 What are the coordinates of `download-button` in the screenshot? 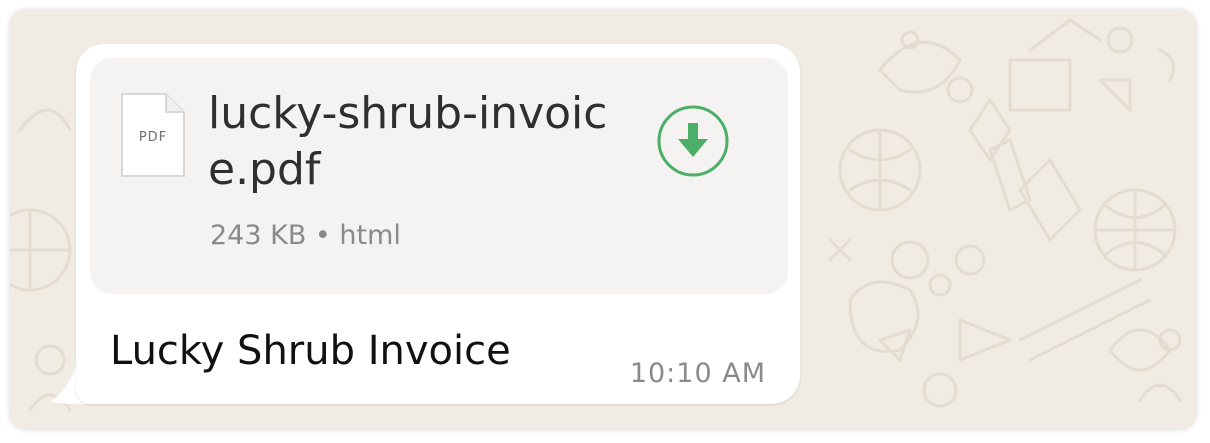 It's located at (693, 141).